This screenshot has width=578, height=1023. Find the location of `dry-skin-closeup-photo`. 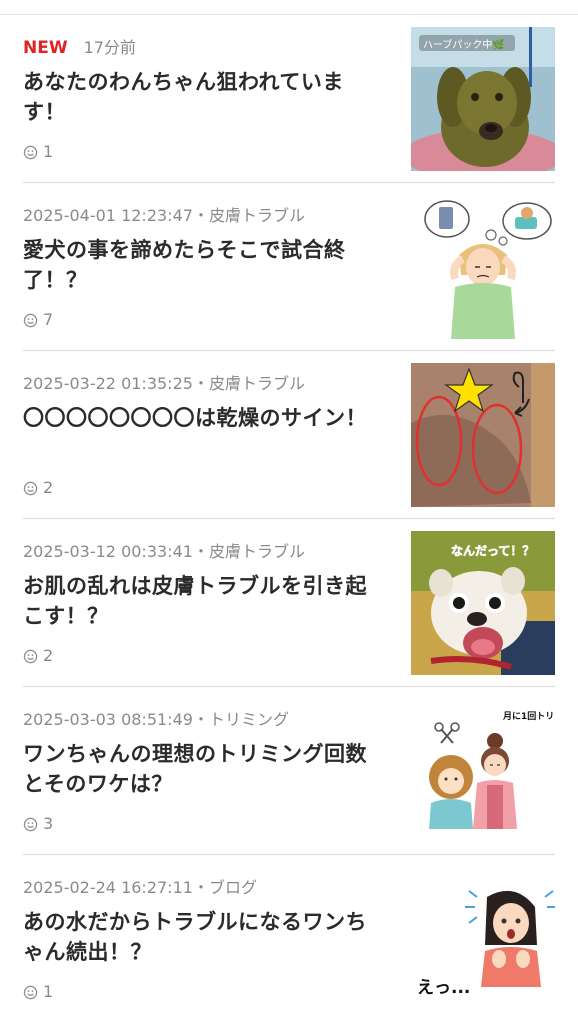

dry-skin-closeup-photo is located at coordinates (483, 435).